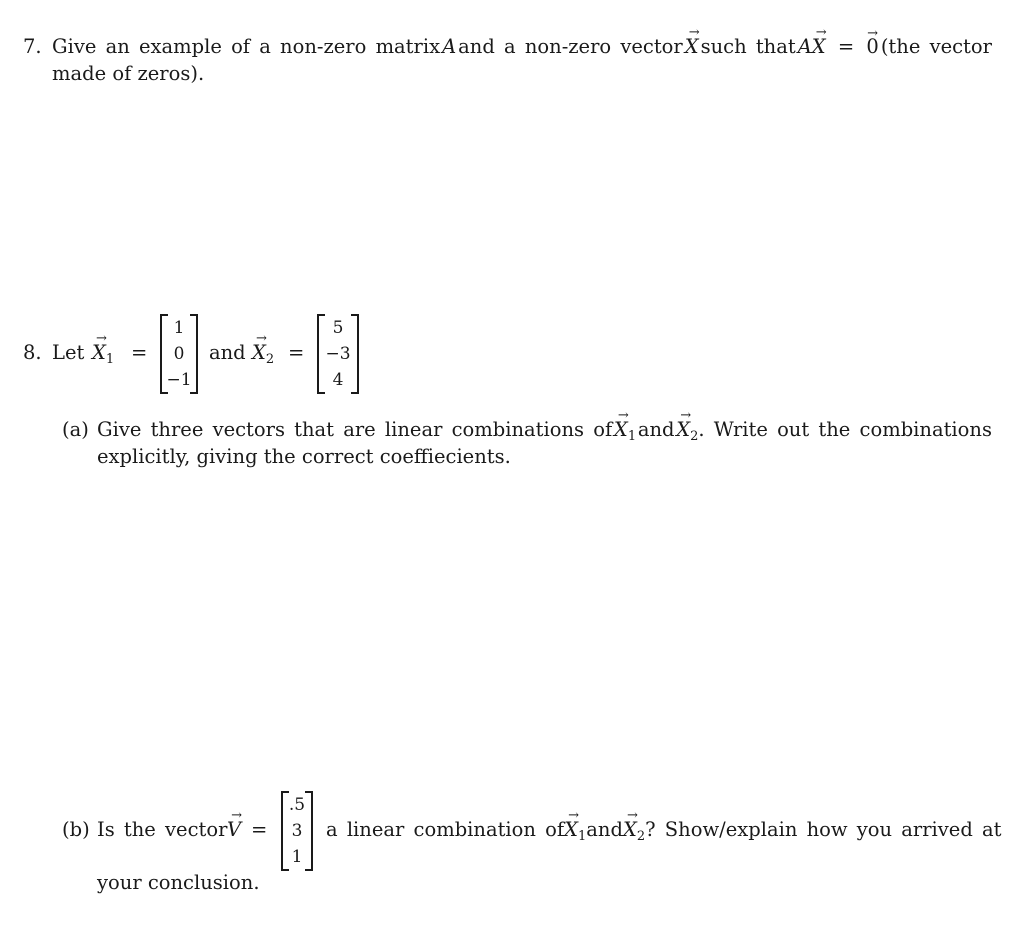  I want to click on part-label: (a), so click(75, 429).